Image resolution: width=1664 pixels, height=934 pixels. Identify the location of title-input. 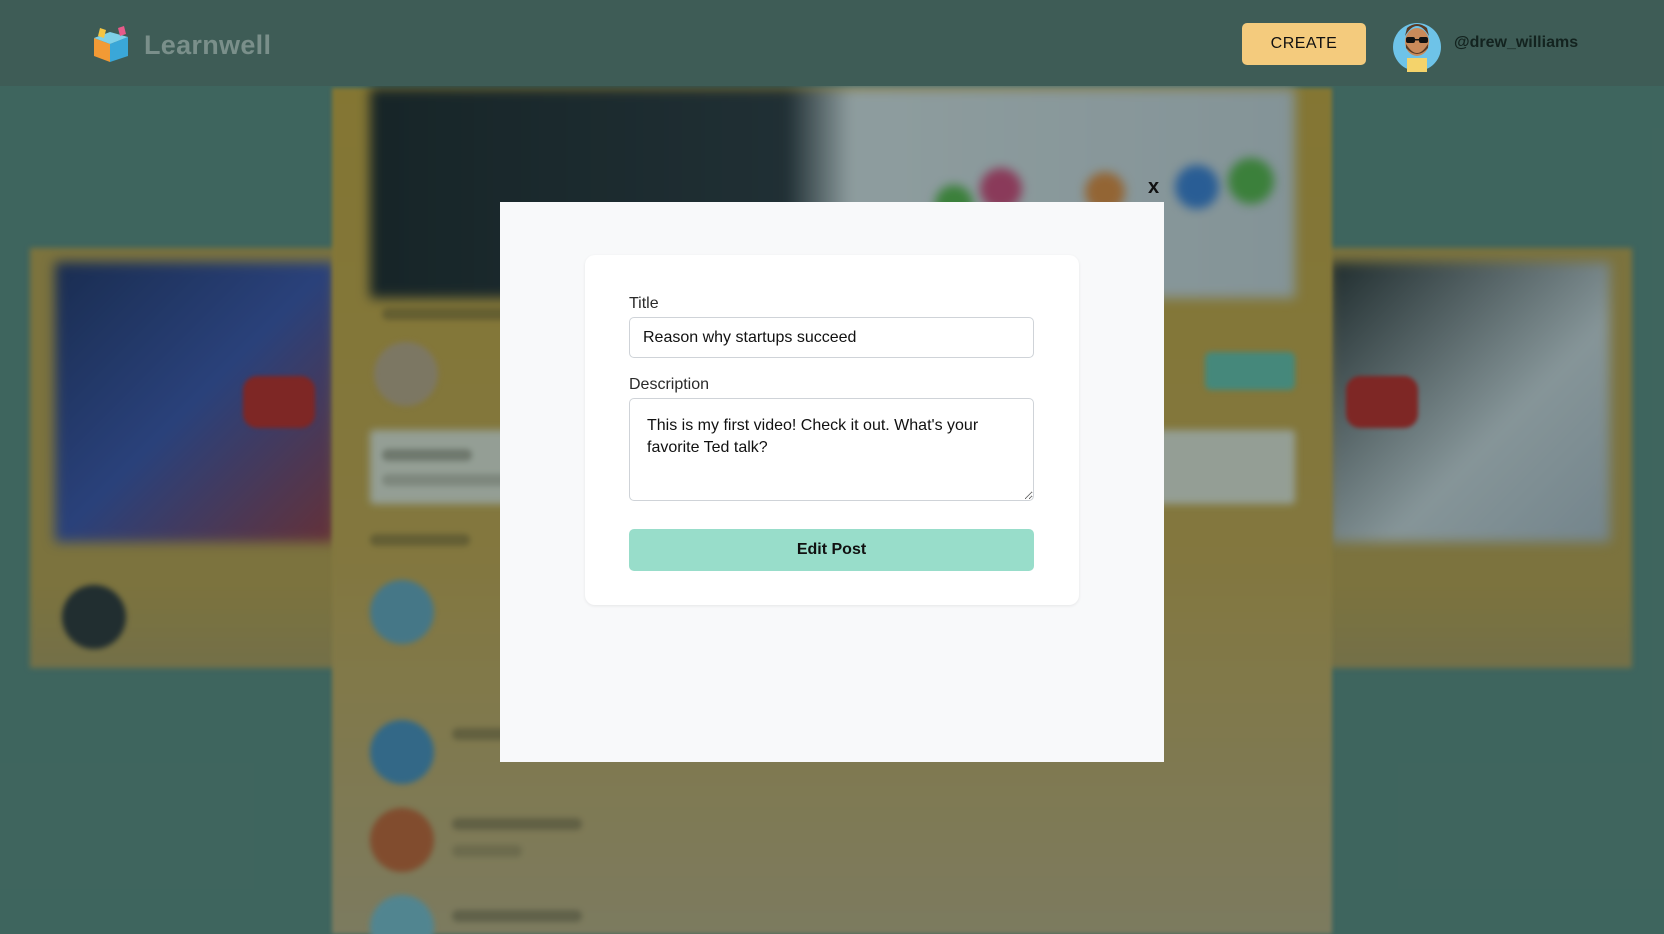
(831, 337).